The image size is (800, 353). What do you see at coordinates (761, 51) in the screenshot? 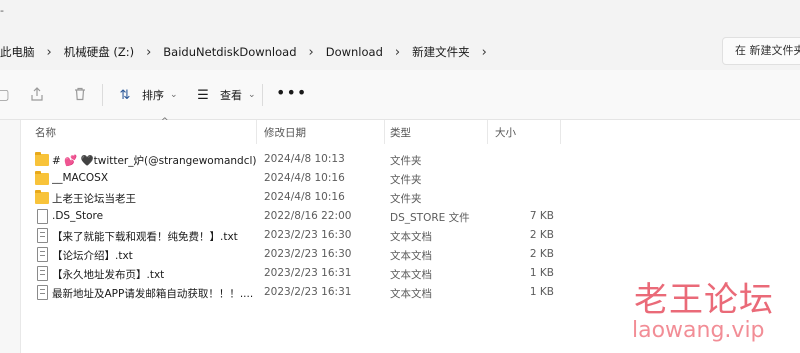
I see `search-input: 在 新建文件夹` at bounding box center [761, 51].